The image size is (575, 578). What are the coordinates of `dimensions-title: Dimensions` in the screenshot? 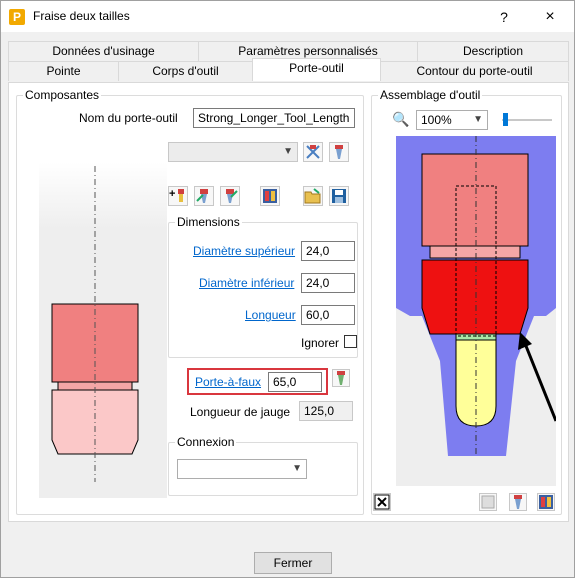 It's located at (208, 222).